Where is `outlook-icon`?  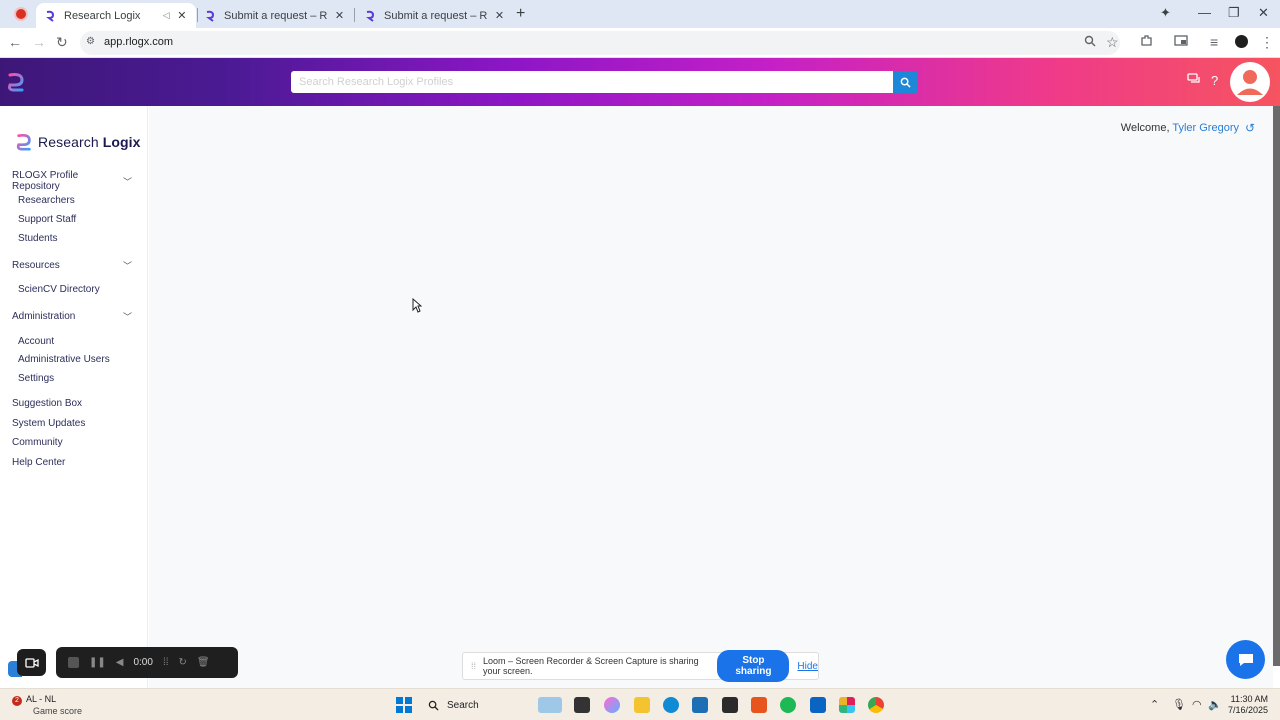 outlook-icon is located at coordinates (818, 705).